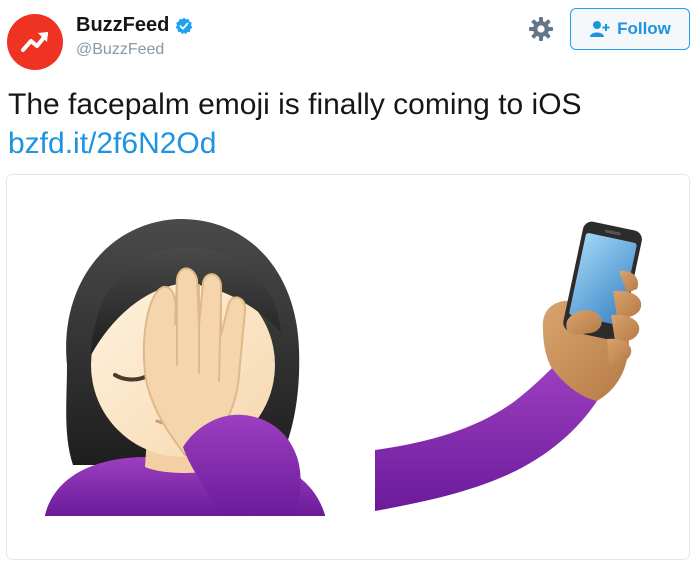  I want to click on tweet-link: bzfd.it/2f6N2Od, so click(112, 144).